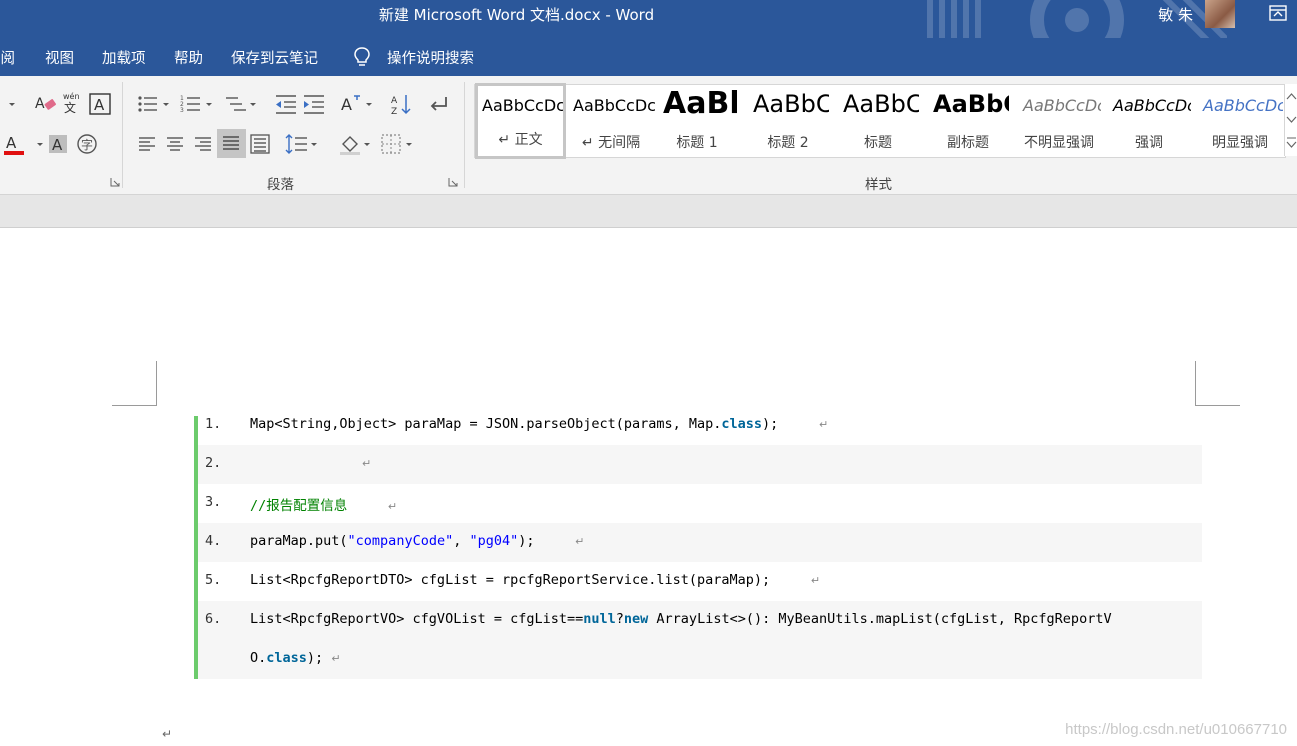  Describe the element at coordinates (70, 107) in the screenshot. I see `svg-text: 文` at that location.